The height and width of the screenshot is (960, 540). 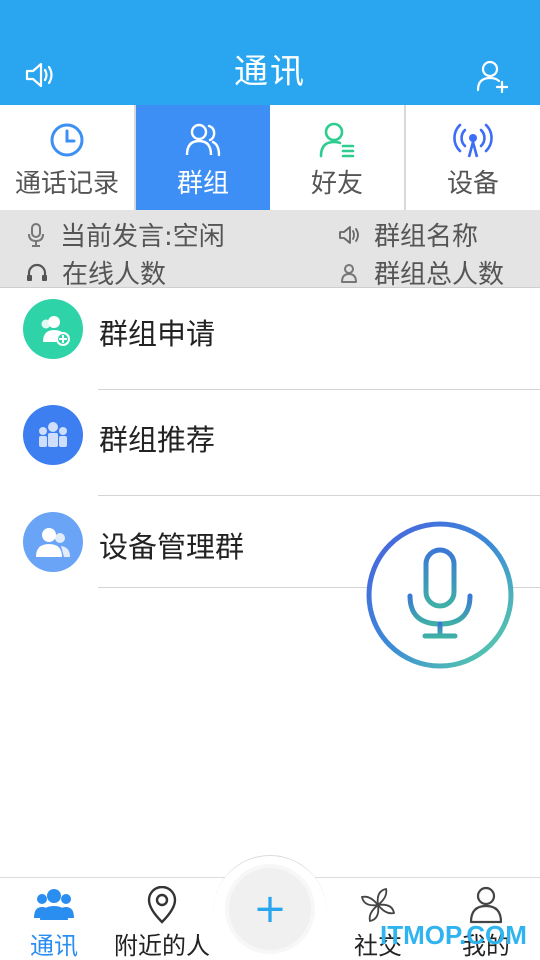 What do you see at coordinates (337, 140) in the screenshot?
I see `friend-icon` at bounding box center [337, 140].